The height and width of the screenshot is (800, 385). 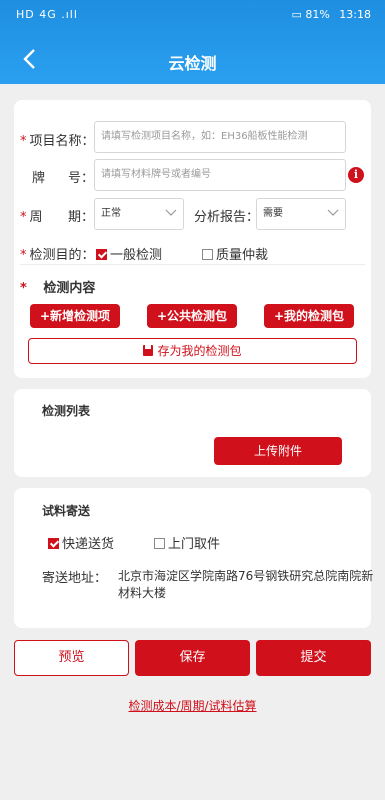 I want to click on purpose-option-general: 一般检测, so click(x=129, y=253).